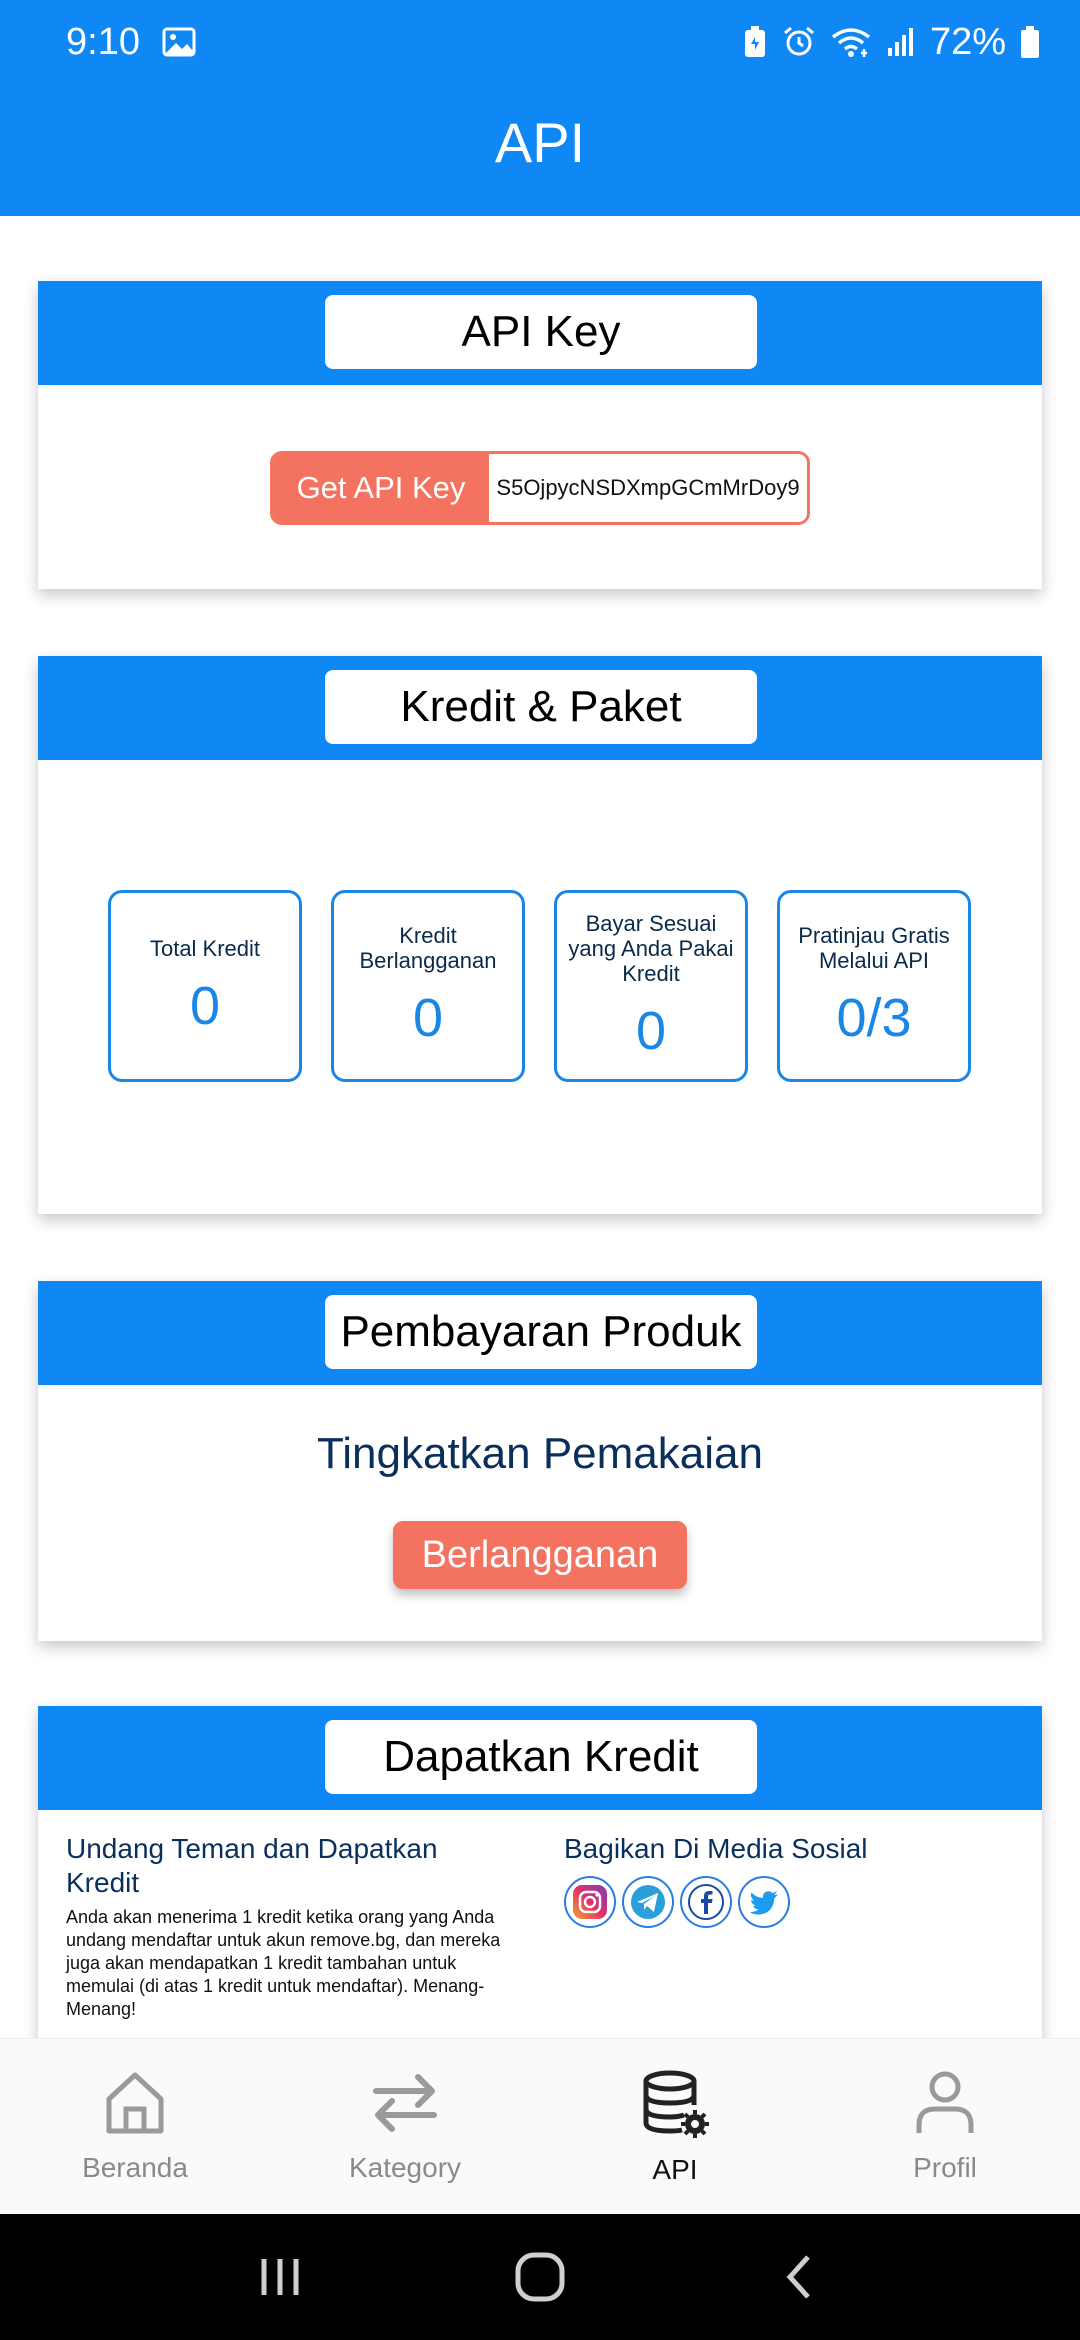 The image size is (1080, 2340). Describe the element at coordinates (1030, 42) in the screenshot. I see `battery-icon` at that location.